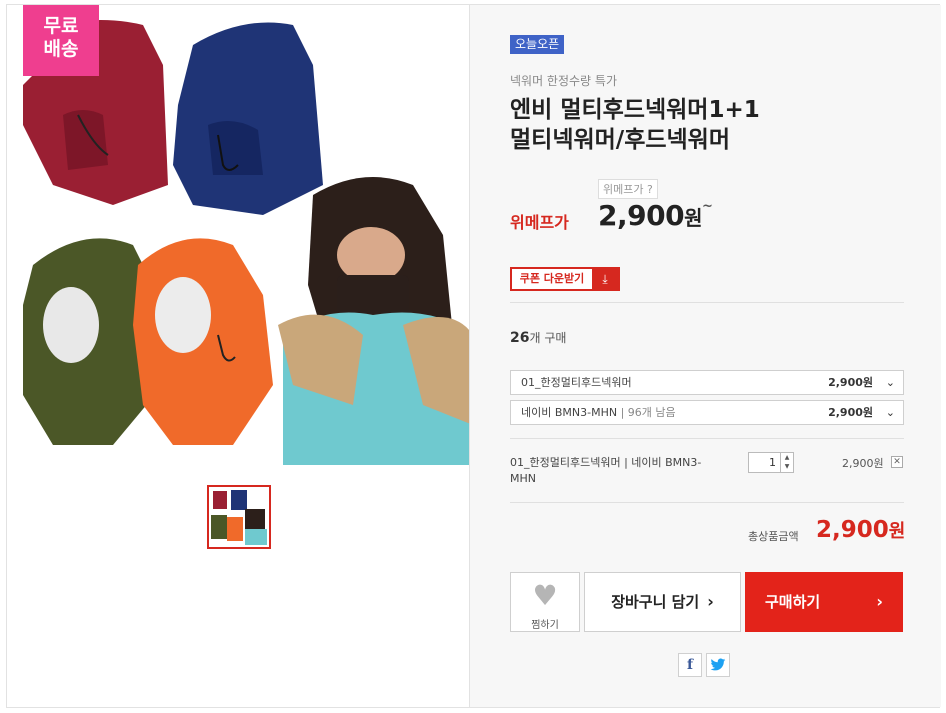  What do you see at coordinates (641, 215) in the screenshot?
I see `price-value: 2,900` at bounding box center [641, 215].